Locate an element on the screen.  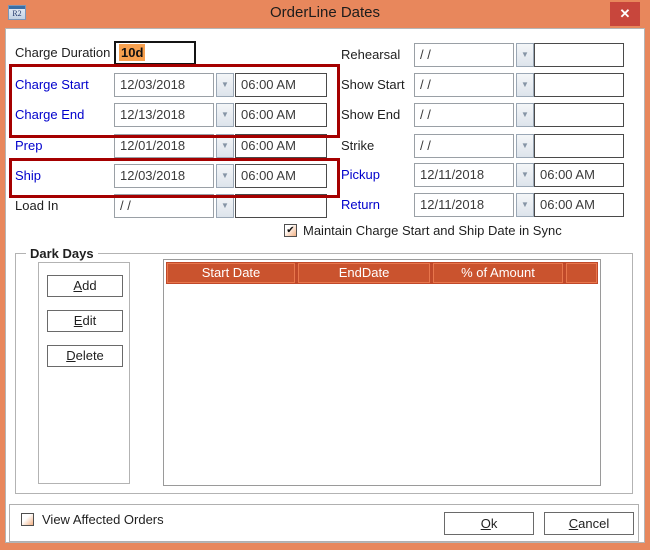
charge-duration-value: 10d is located at coordinates (132, 52).